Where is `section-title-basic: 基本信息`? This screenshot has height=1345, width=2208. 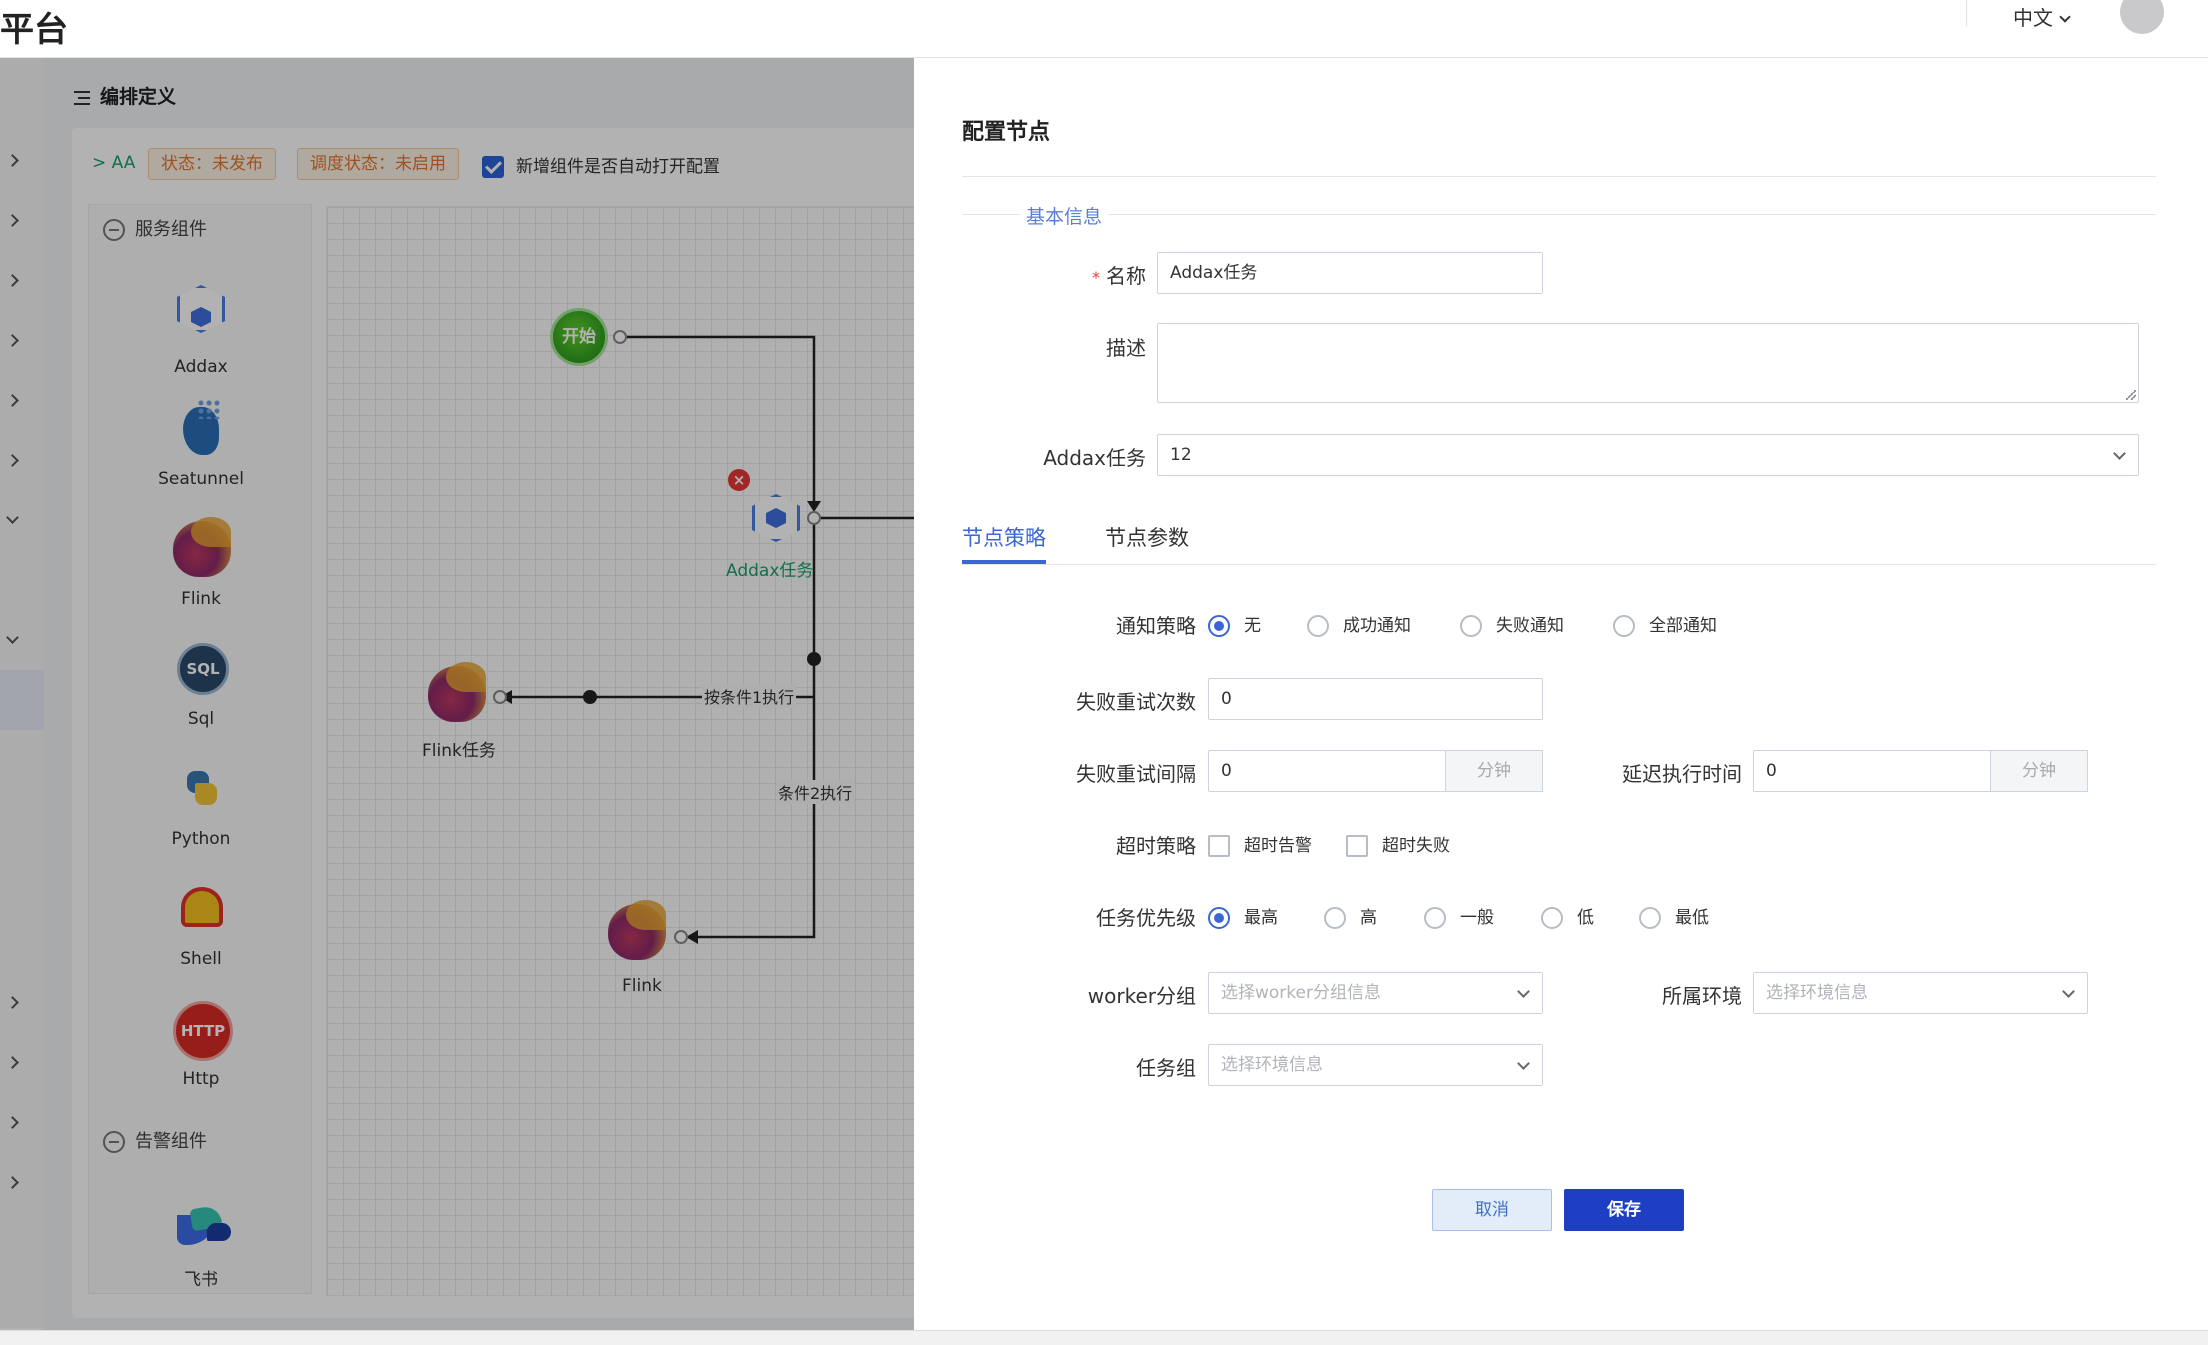
section-title-basic: 基本信息 is located at coordinates (1064, 215).